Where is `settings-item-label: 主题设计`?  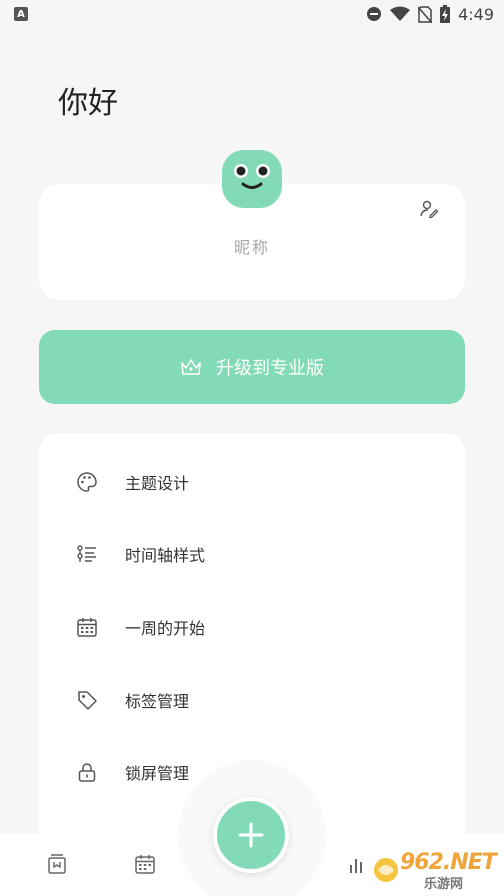 settings-item-label: 主题设计 is located at coordinates (157, 483).